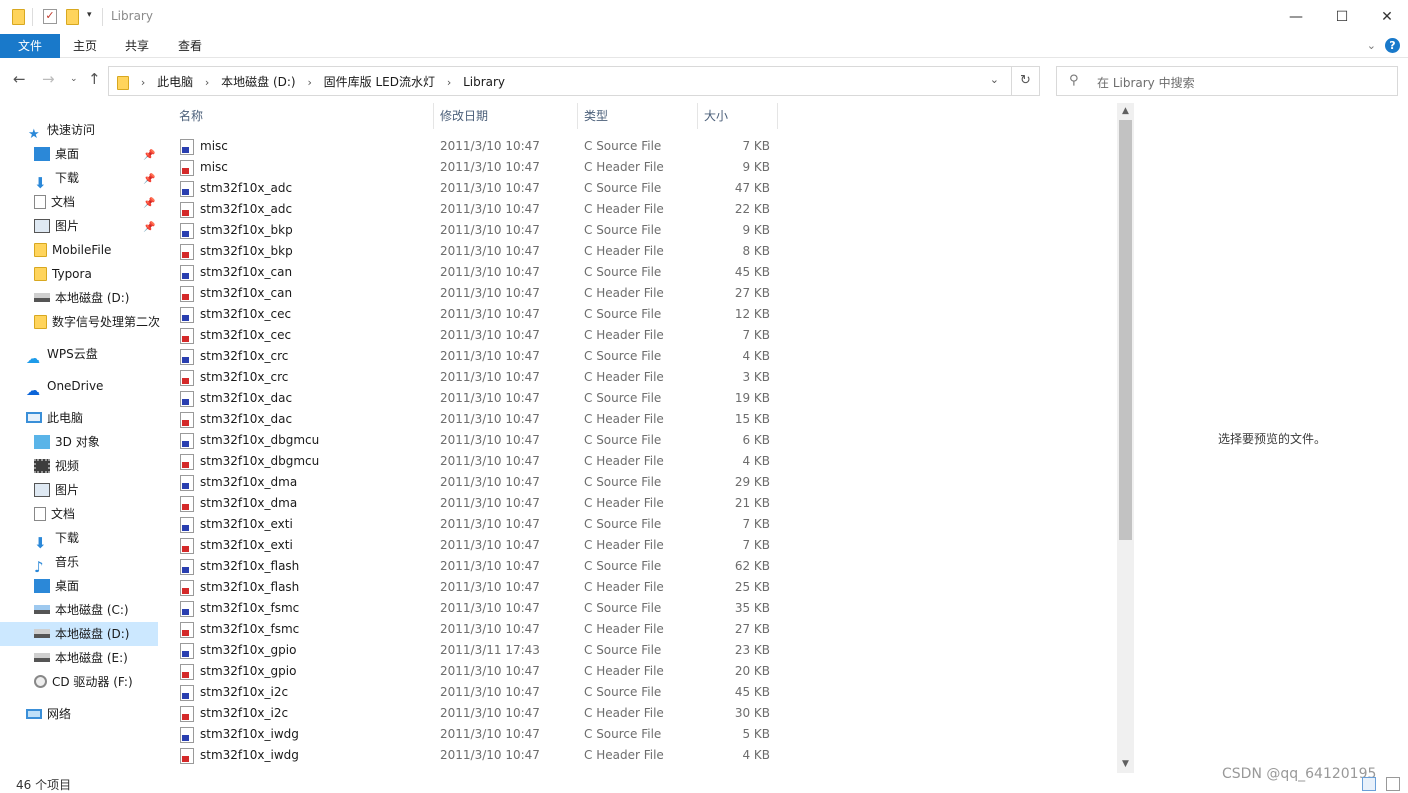 The image size is (1408, 793). What do you see at coordinates (306, 116) in the screenshot?
I see `column-header-name: 名称` at bounding box center [306, 116].